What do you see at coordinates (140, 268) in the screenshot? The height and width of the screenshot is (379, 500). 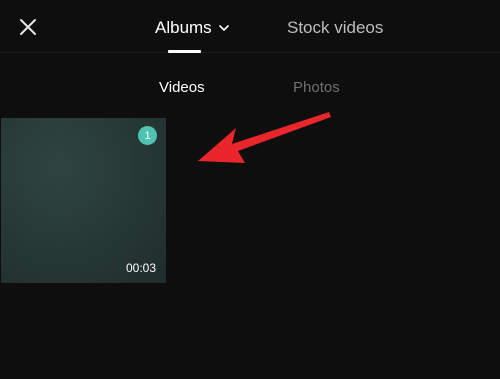 I see `video-duration: 00:03` at bounding box center [140, 268].